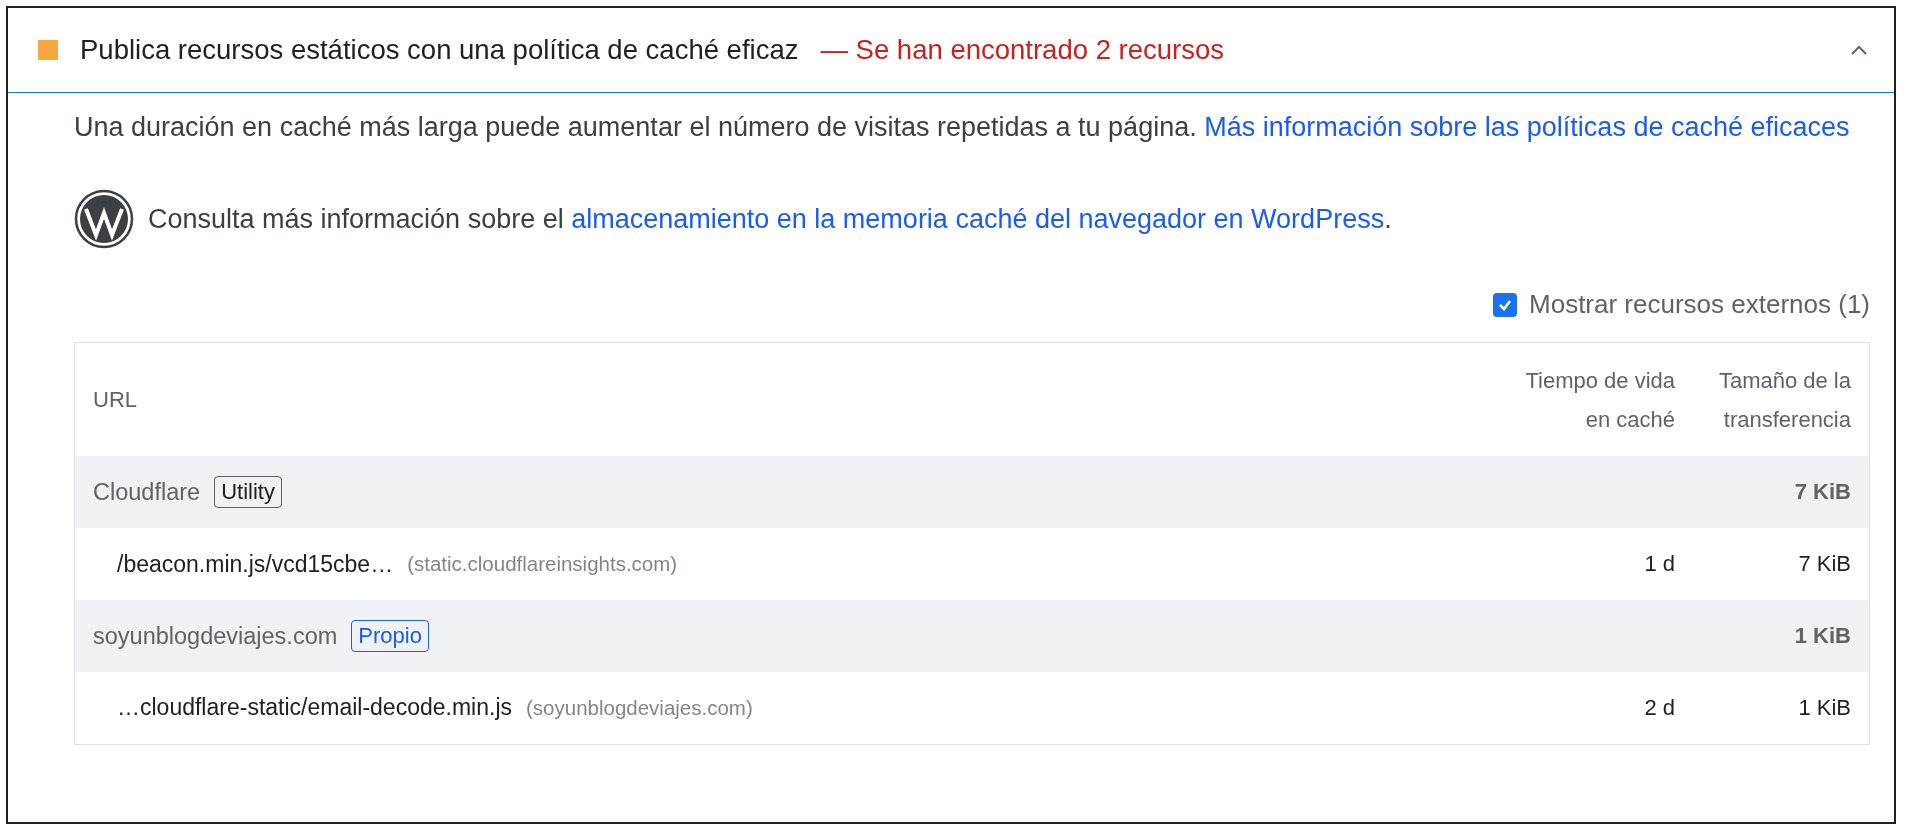 The image size is (1906, 838). I want to click on resource-host: (static.cloudflareinsights.com), so click(542, 564).